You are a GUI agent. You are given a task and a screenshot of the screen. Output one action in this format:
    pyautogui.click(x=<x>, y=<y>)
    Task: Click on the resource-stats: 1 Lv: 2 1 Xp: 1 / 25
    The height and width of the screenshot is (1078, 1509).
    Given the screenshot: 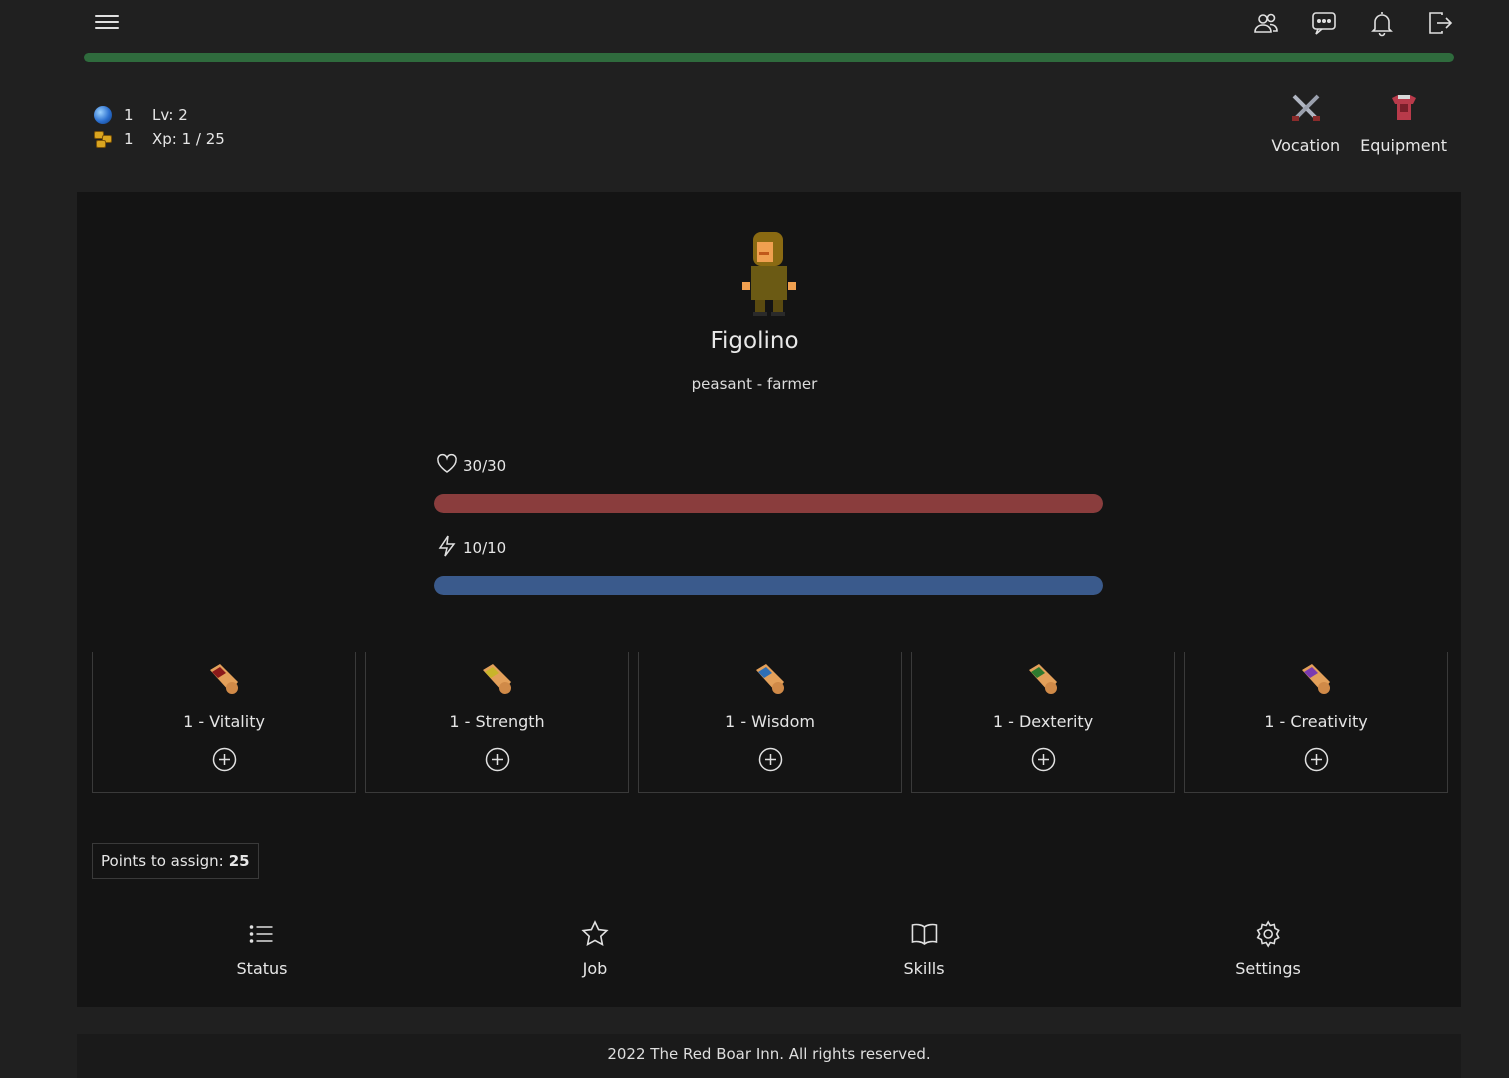 What is the action you would take?
    pyautogui.click(x=159, y=127)
    